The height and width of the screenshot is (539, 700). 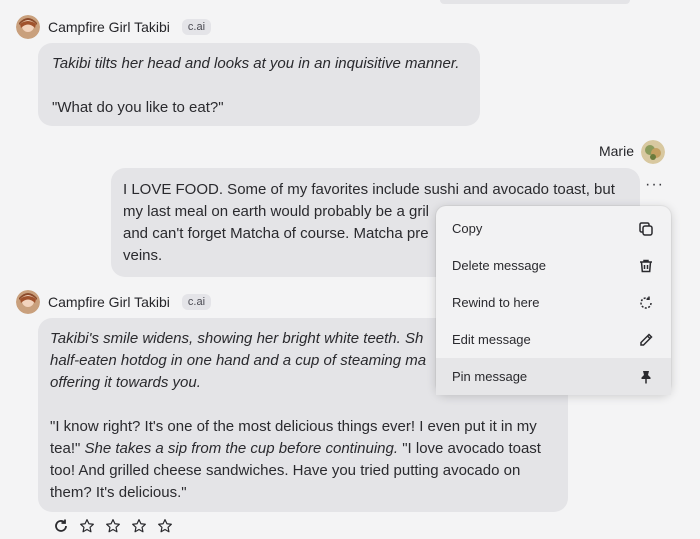 What do you see at coordinates (118, 492) in the screenshot?
I see `message-line: them? It's delicious."` at bounding box center [118, 492].